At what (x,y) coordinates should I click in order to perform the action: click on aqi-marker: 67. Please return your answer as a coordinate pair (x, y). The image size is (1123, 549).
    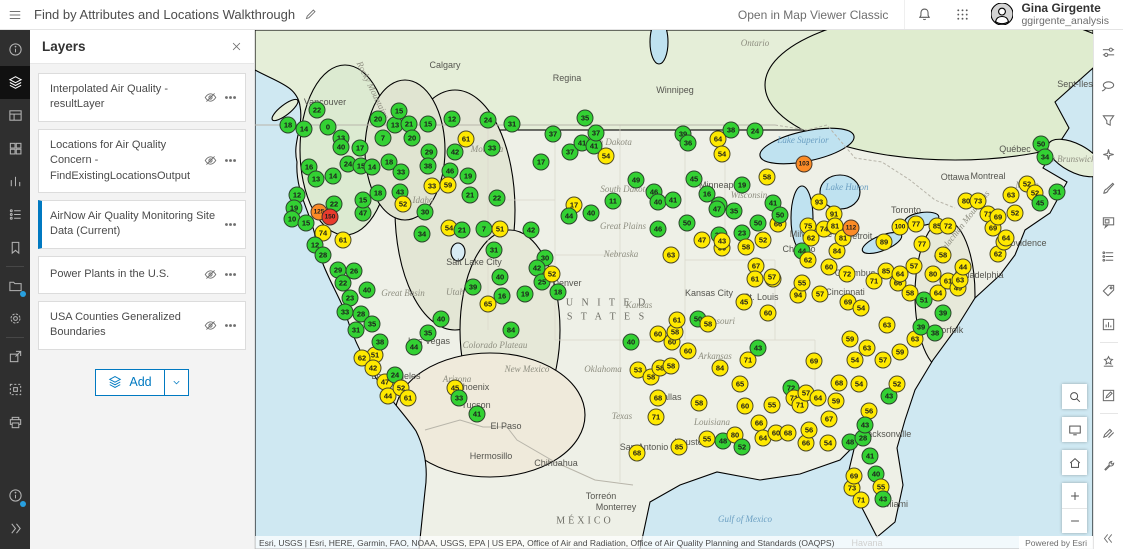
    Looking at the image, I should click on (829, 419).